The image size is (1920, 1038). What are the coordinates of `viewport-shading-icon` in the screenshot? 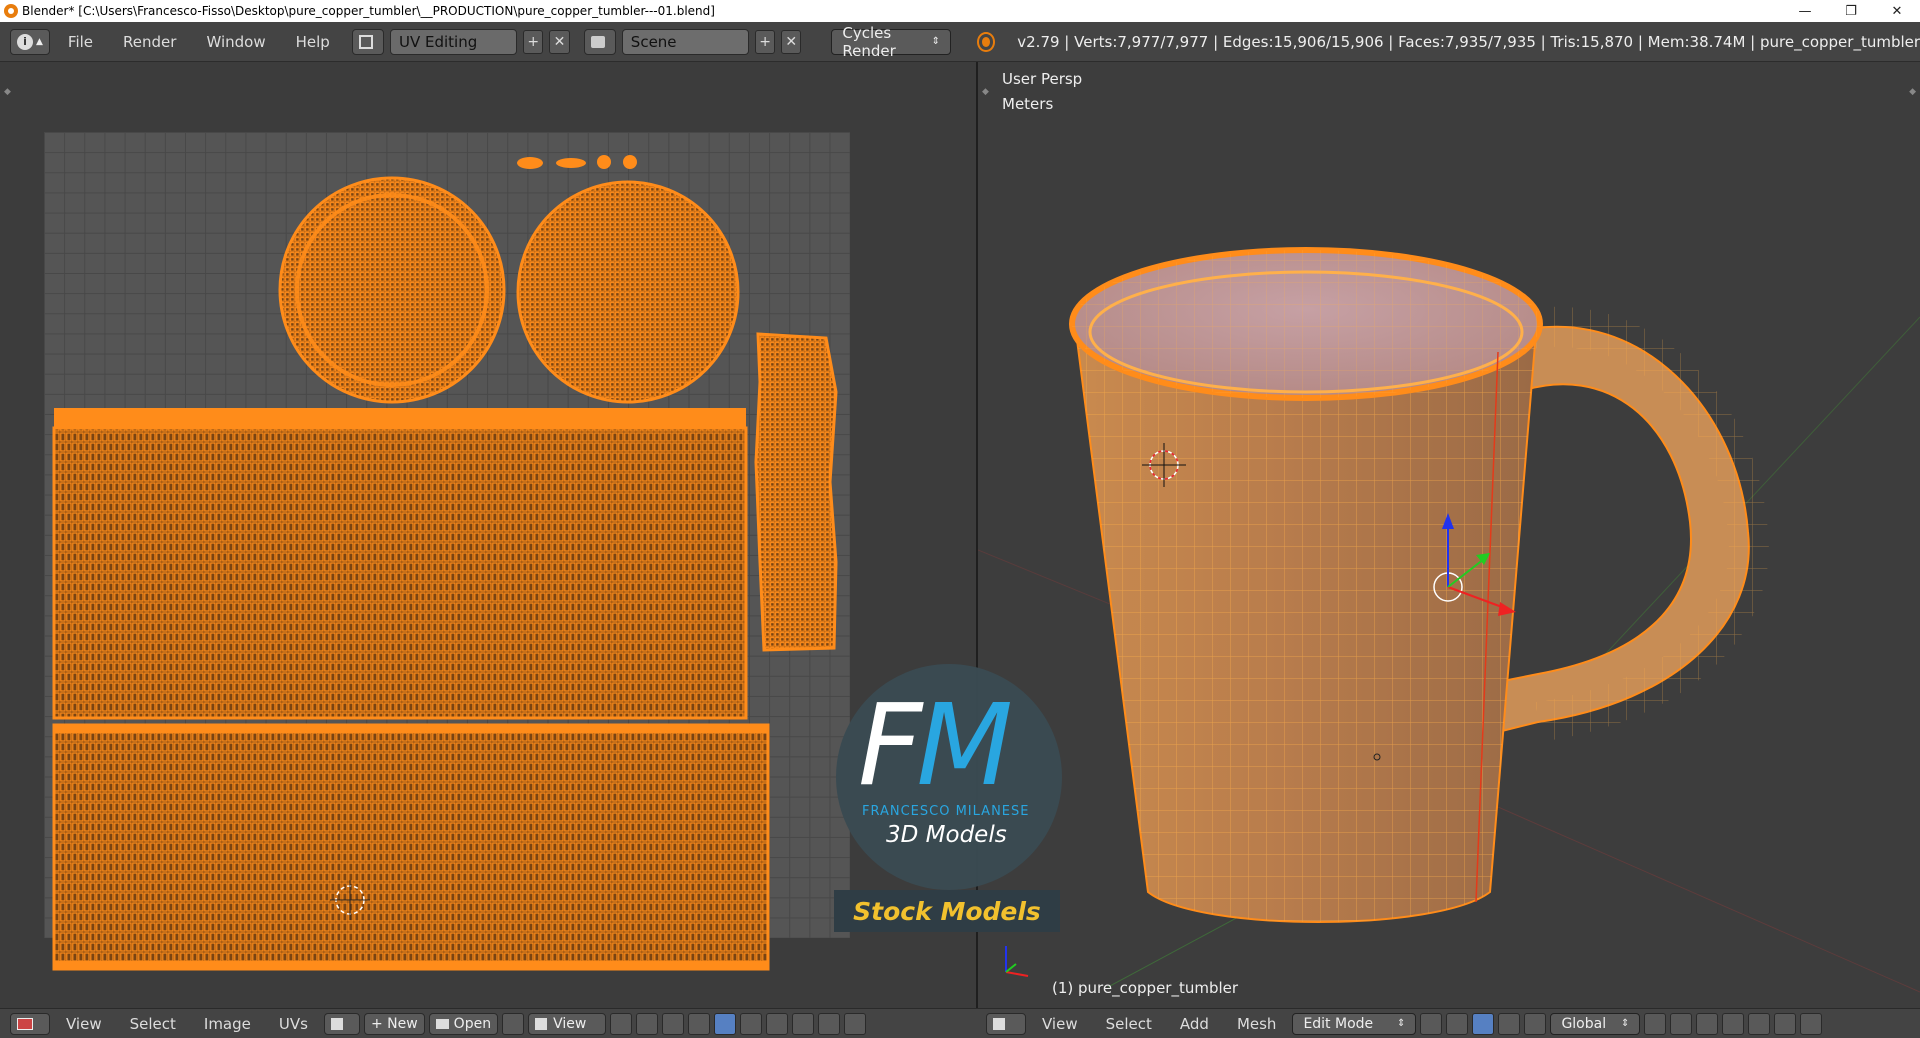 It's located at (1431, 1023).